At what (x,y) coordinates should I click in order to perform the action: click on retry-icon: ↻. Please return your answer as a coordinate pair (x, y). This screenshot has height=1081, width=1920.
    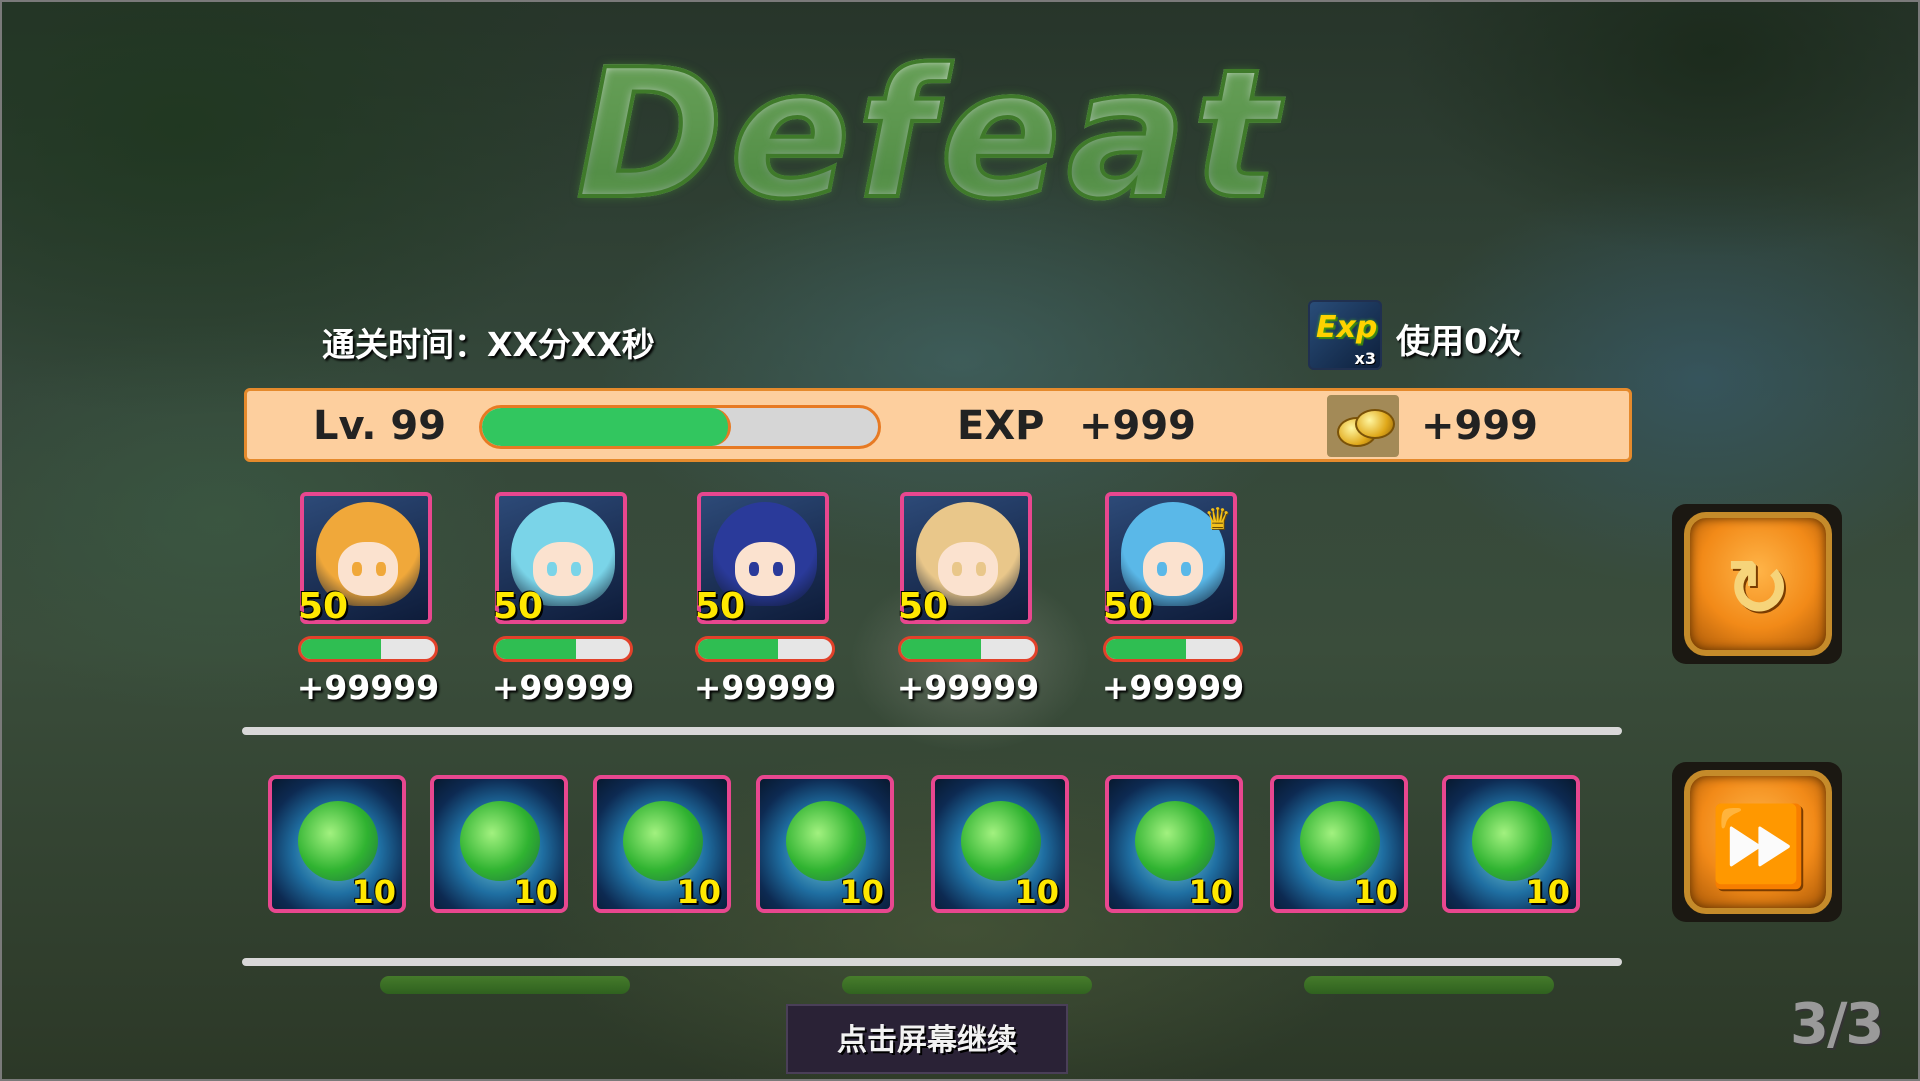
    Looking at the image, I should click on (1758, 589).